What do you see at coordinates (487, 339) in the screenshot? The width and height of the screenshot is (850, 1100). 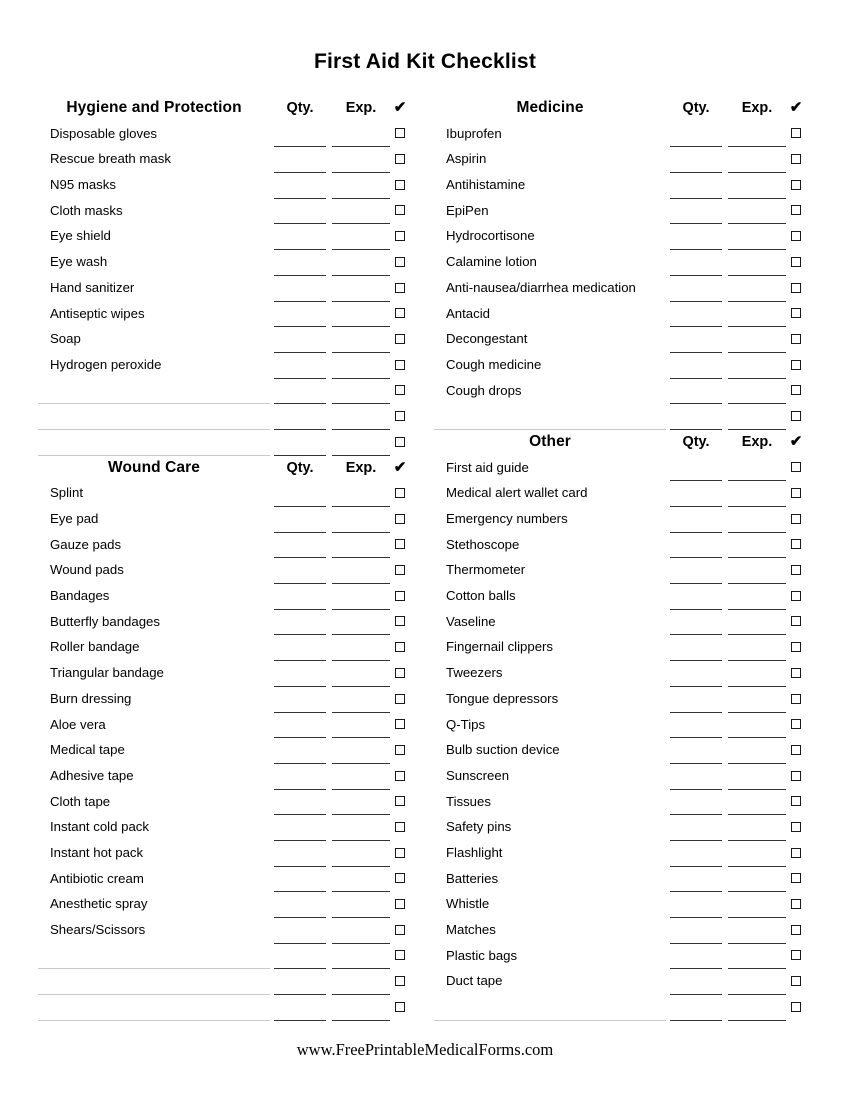 I see `item-label: Decongestant` at bounding box center [487, 339].